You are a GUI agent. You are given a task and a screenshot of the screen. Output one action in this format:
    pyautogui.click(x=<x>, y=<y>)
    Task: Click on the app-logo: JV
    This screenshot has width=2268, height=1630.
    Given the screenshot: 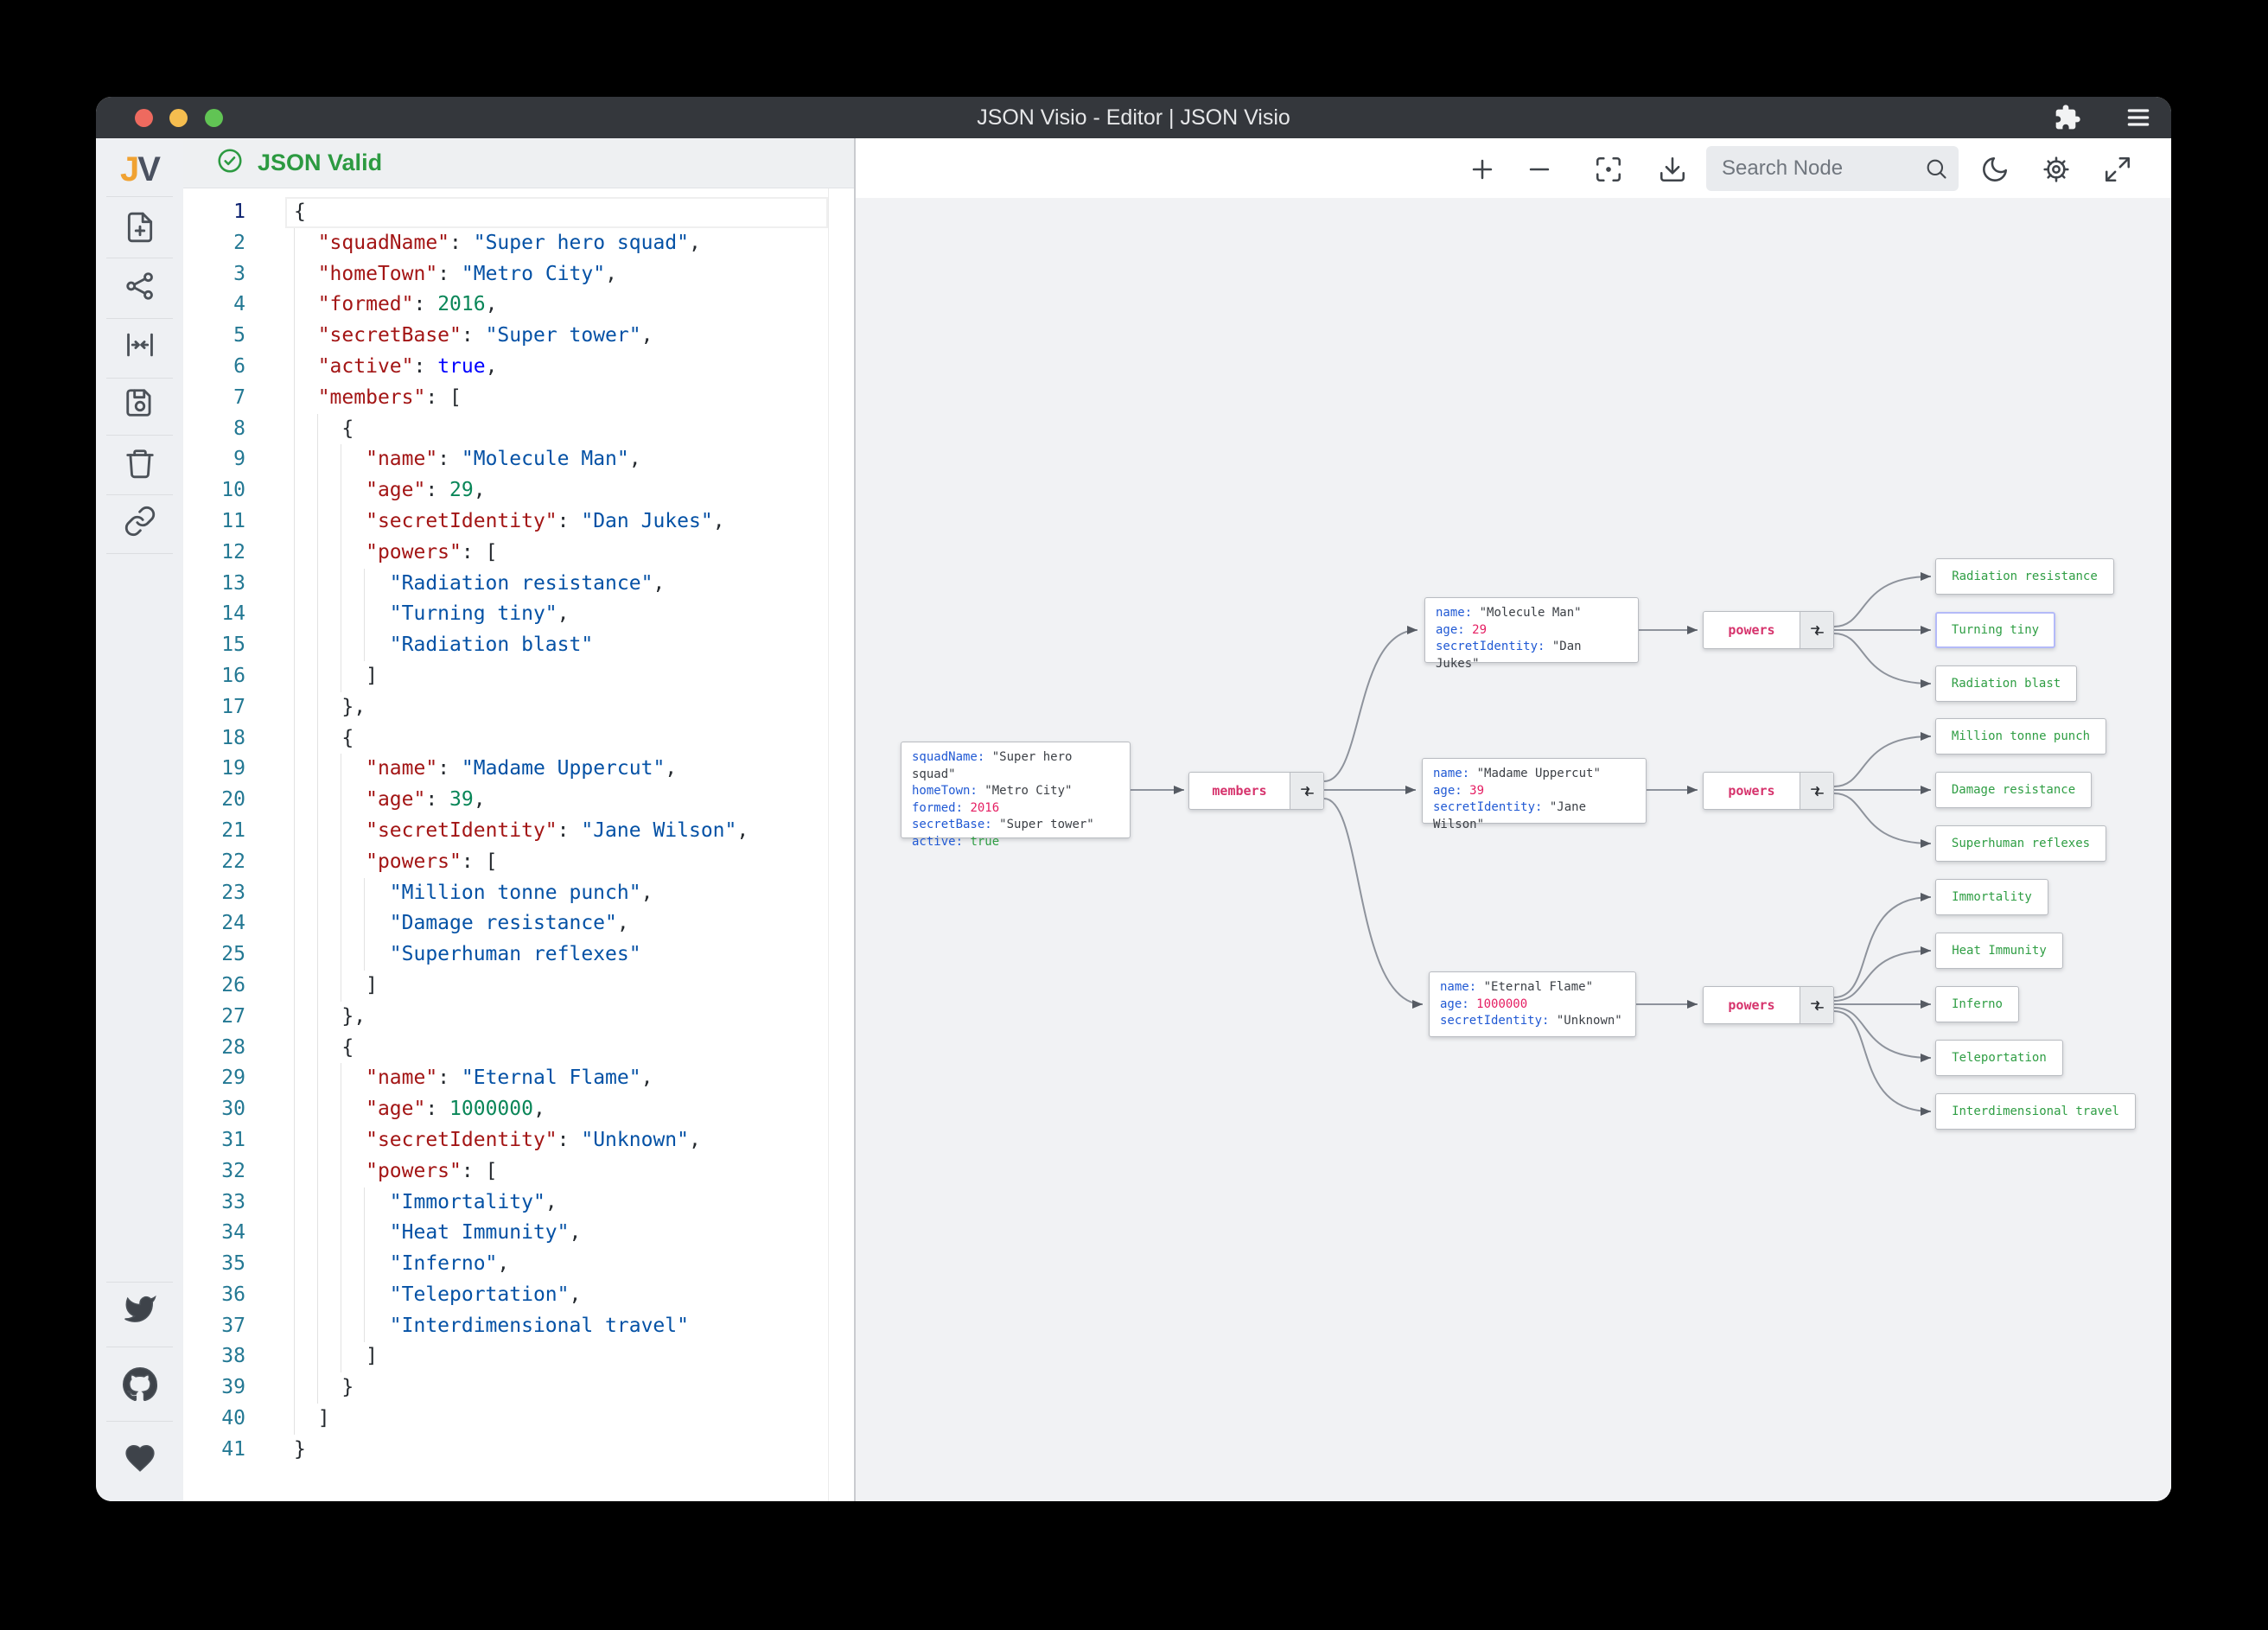 What is the action you would take?
    pyautogui.click(x=139, y=169)
    